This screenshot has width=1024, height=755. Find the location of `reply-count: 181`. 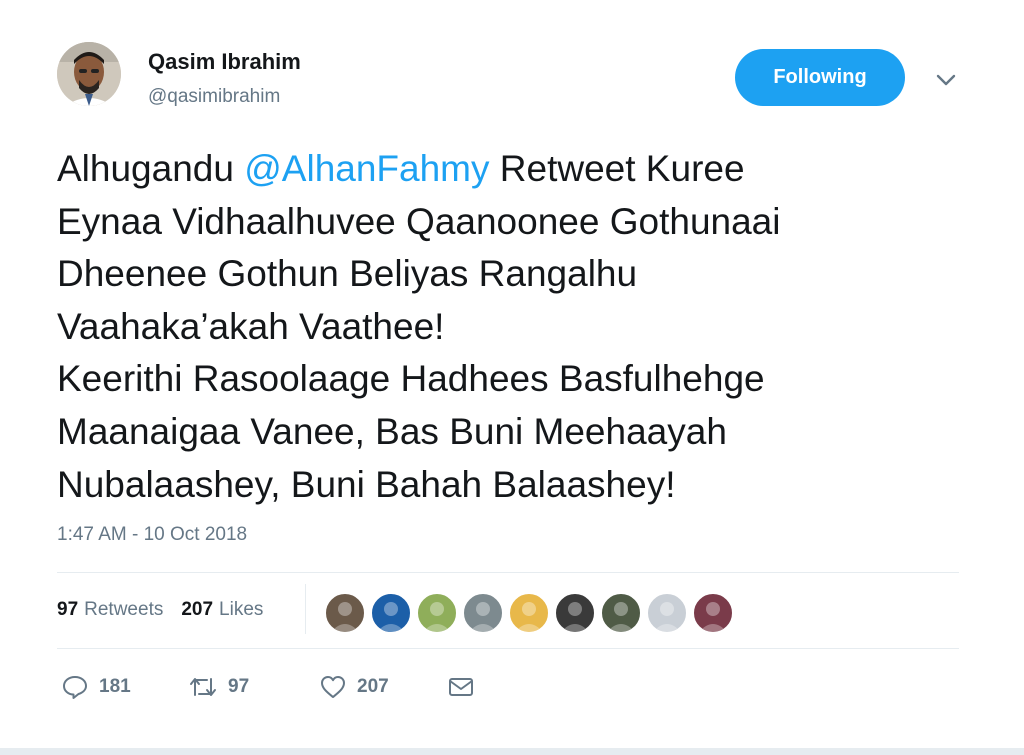

reply-count: 181 is located at coordinates (115, 686).